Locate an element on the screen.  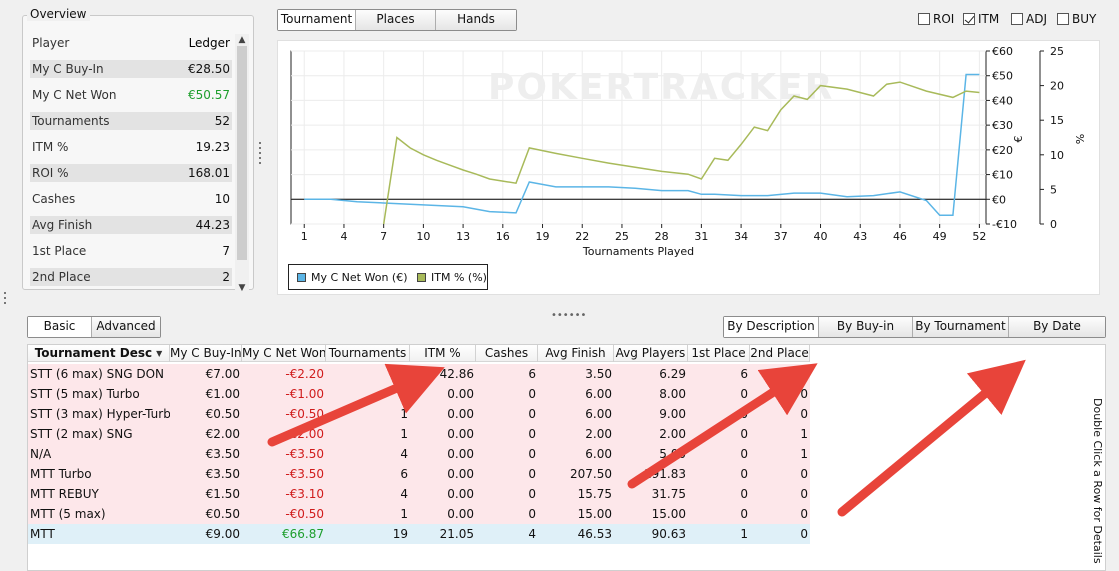
tab-places: Places is located at coordinates (396, 20).